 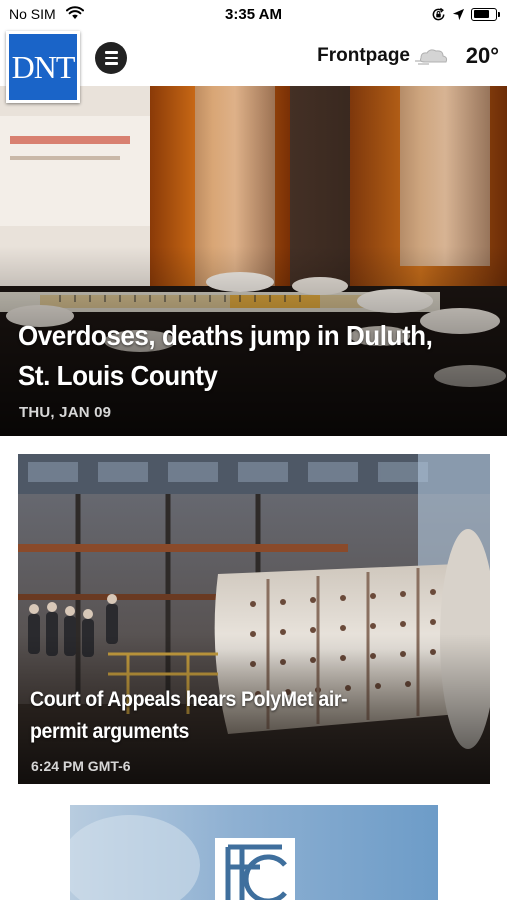 I want to click on ad-image, so click(x=254, y=852).